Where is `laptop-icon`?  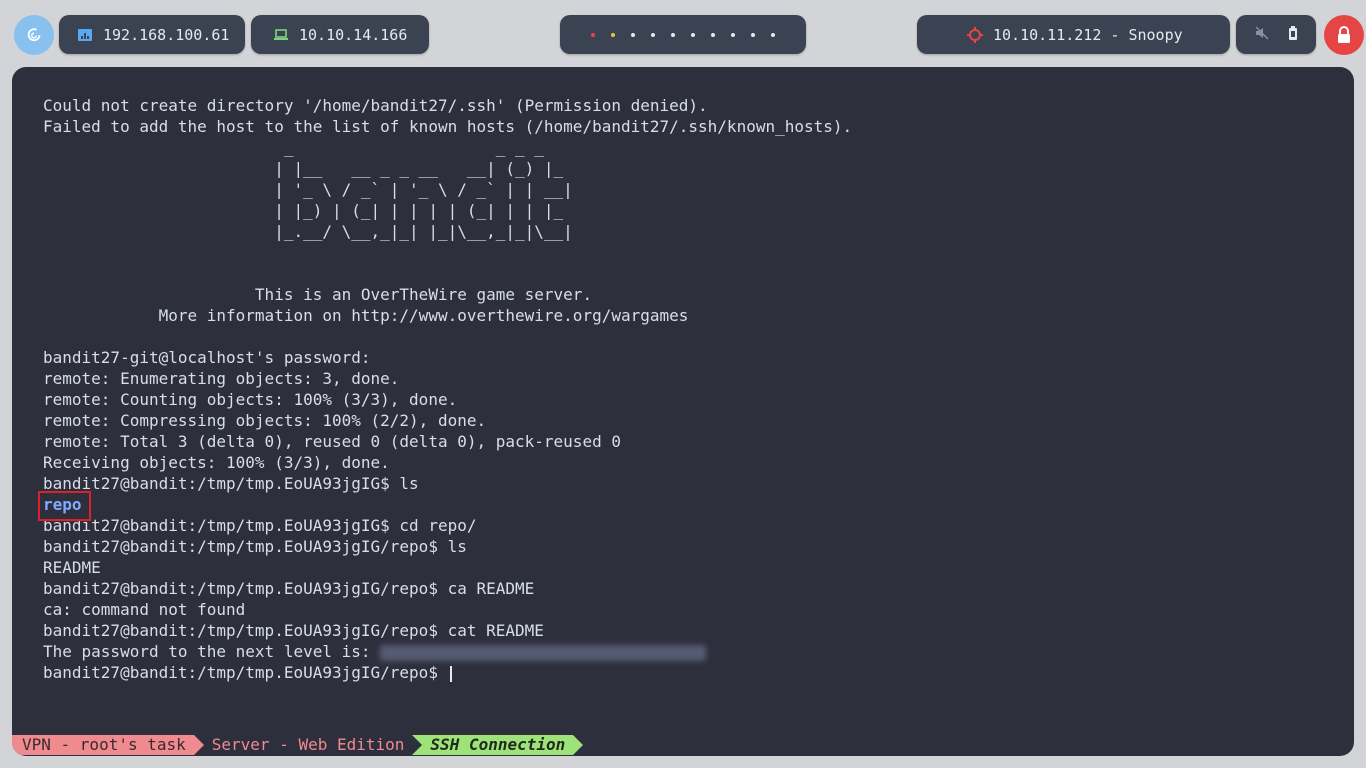
laptop-icon is located at coordinates (281, 35).